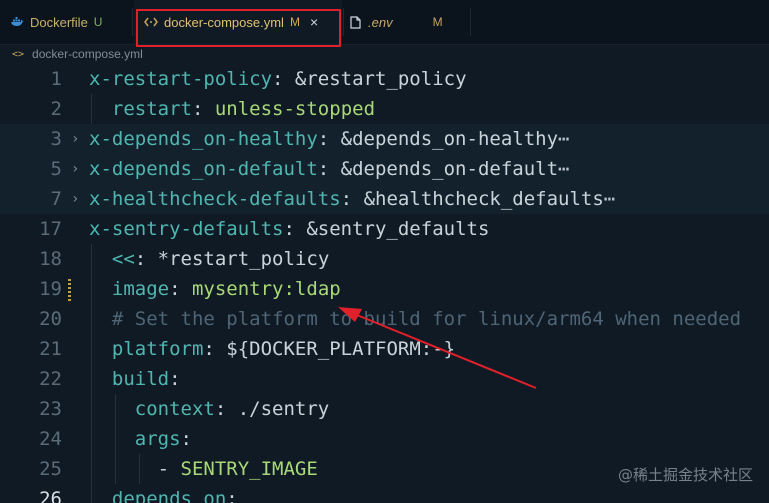  Describe the element at coordinates (283, 409) in the screenshot. I see `value-token: ./sentry` at that location.